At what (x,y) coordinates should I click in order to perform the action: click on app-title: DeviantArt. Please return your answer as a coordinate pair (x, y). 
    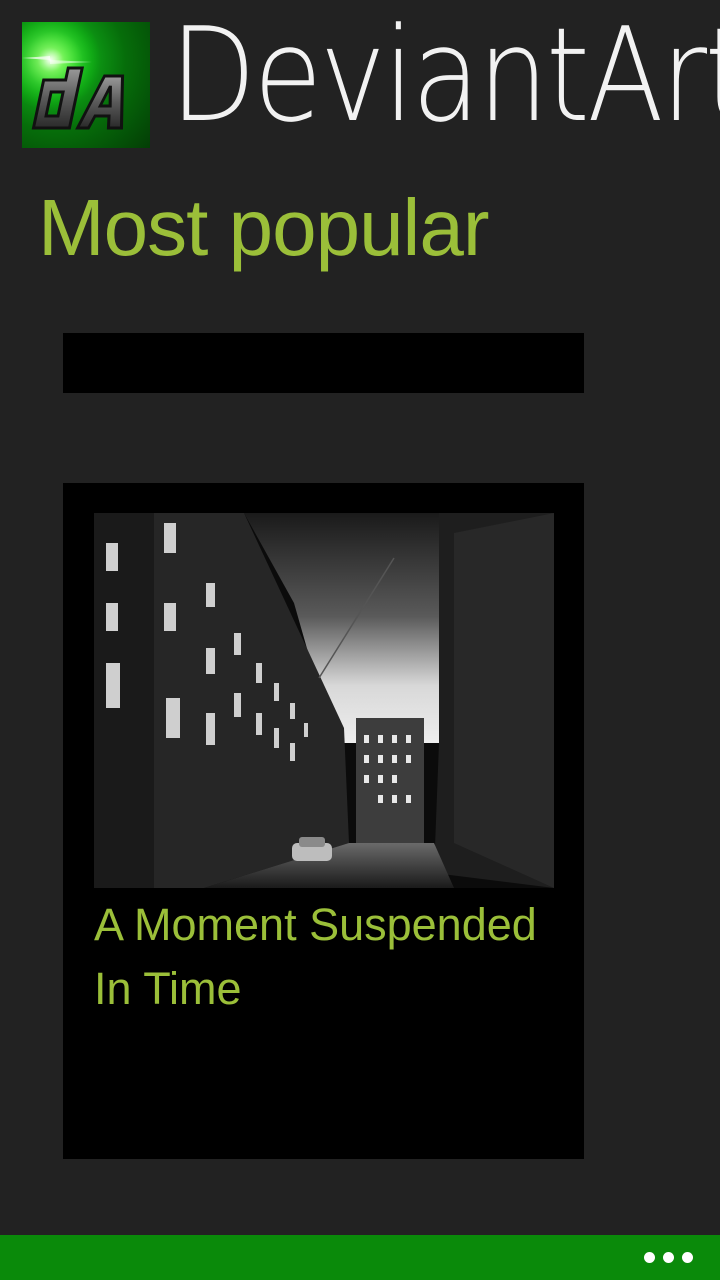
    Looking at the image, I should click on (445, 75).